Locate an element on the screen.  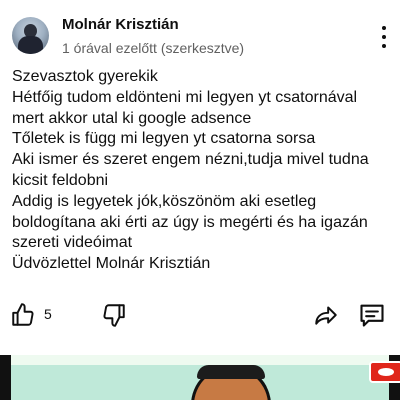
post-line: mert akkor utal ki google adsence is located at coordinates (132, 118).